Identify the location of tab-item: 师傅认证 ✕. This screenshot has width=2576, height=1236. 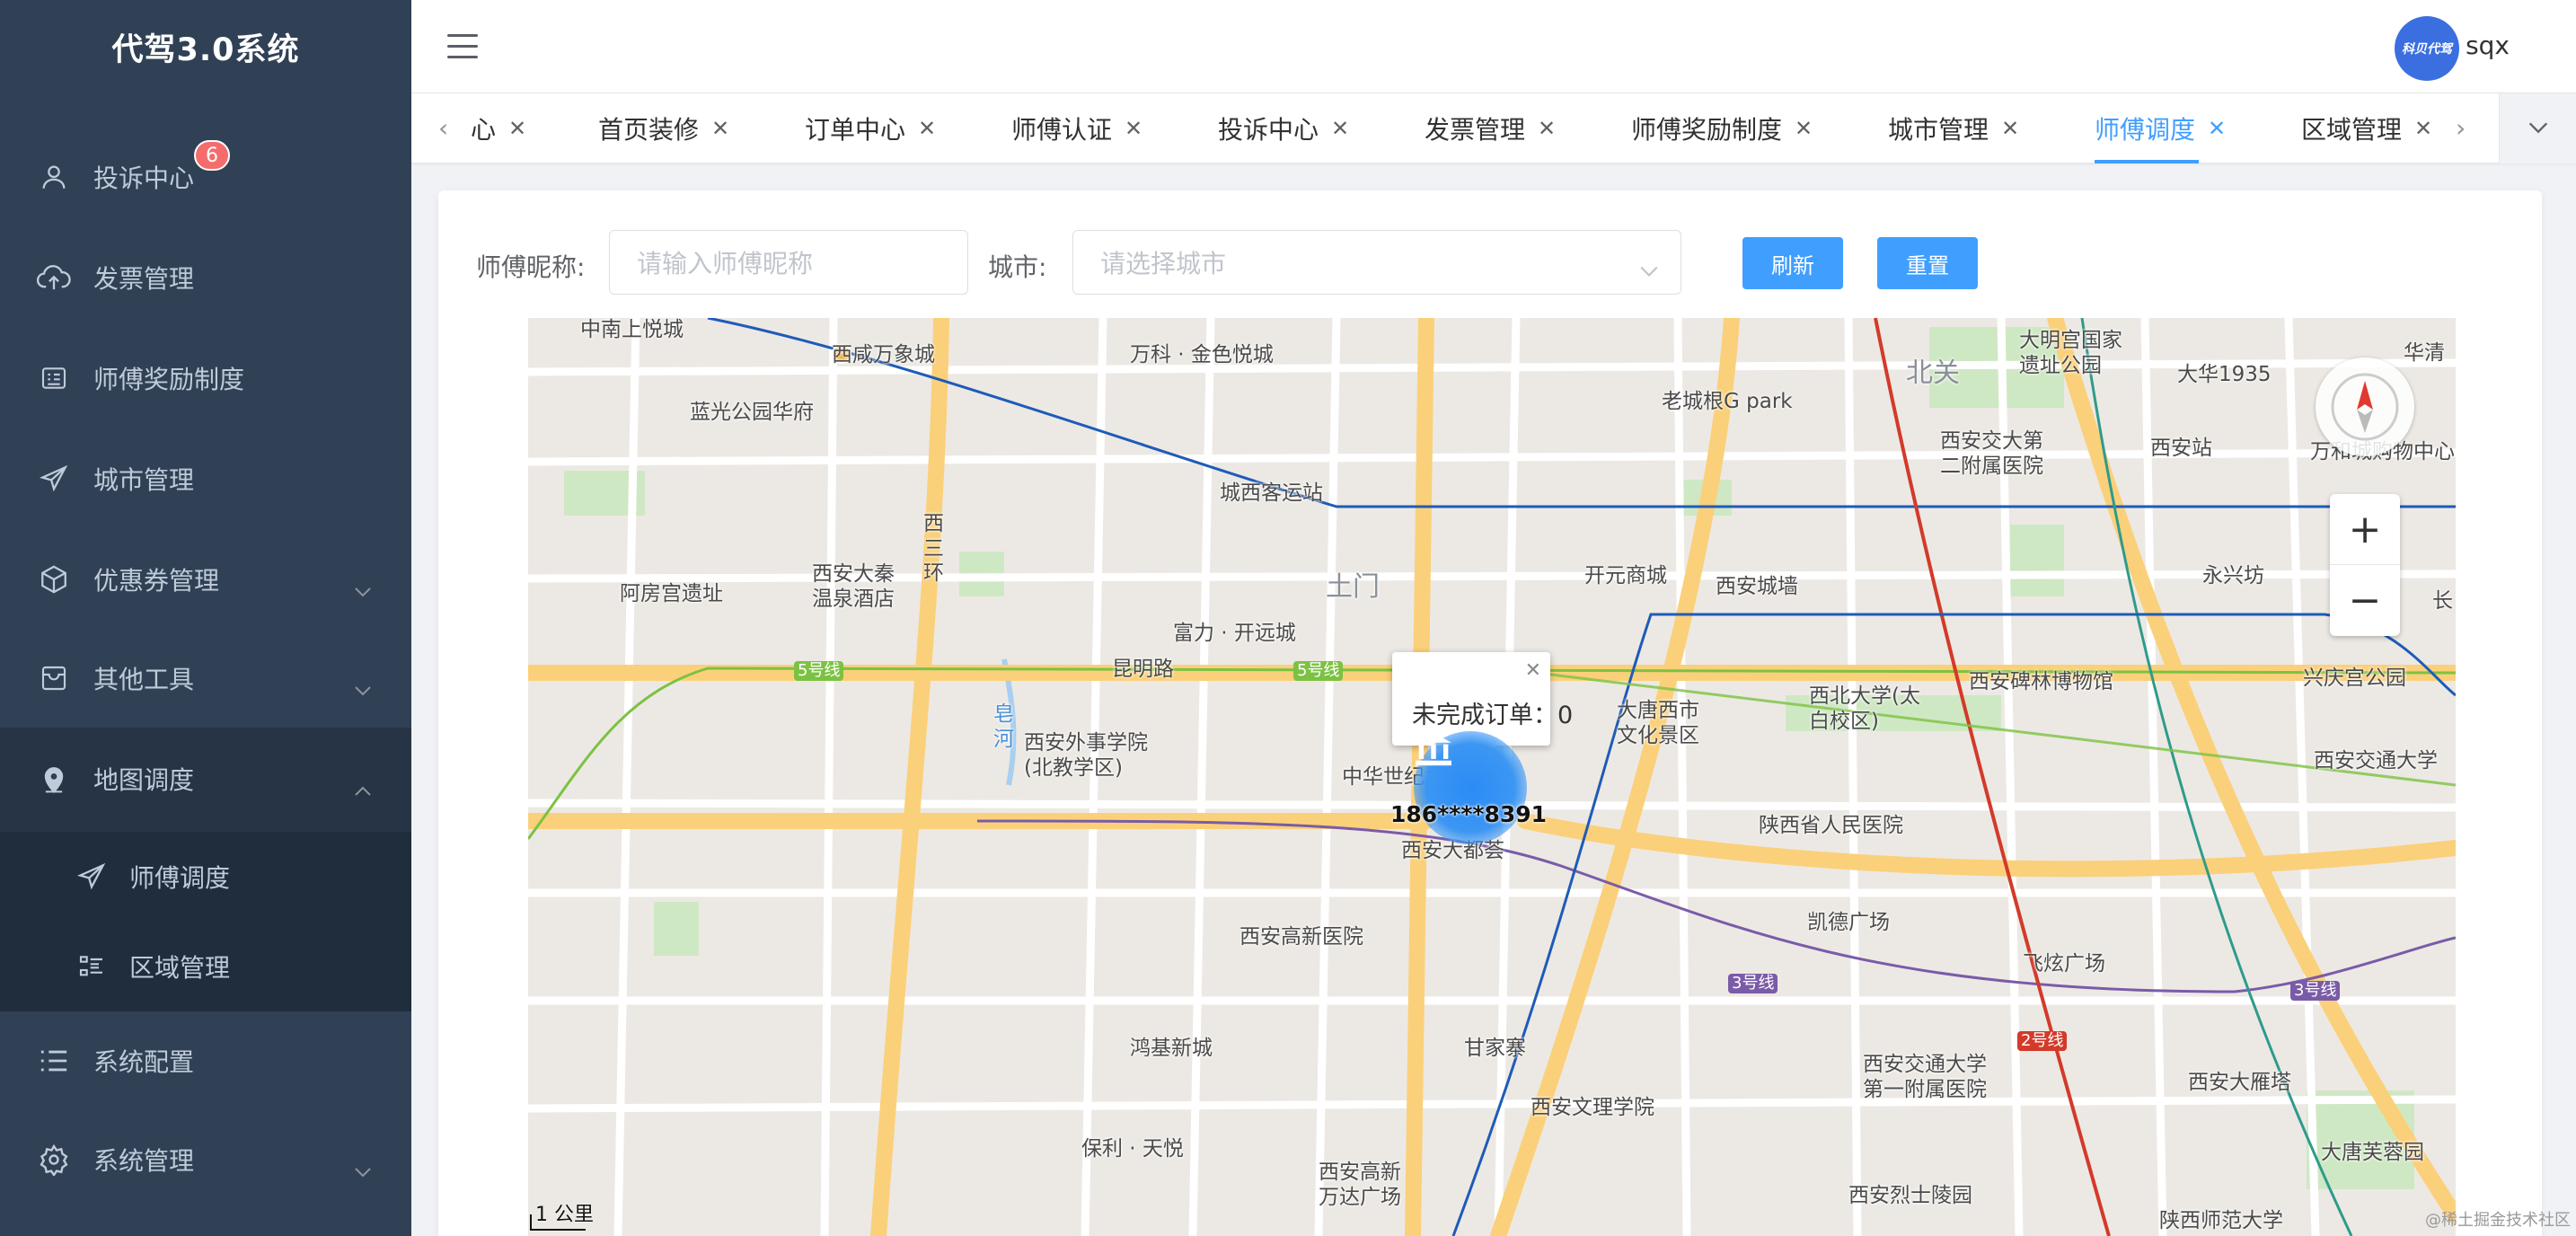
(1076, 128).